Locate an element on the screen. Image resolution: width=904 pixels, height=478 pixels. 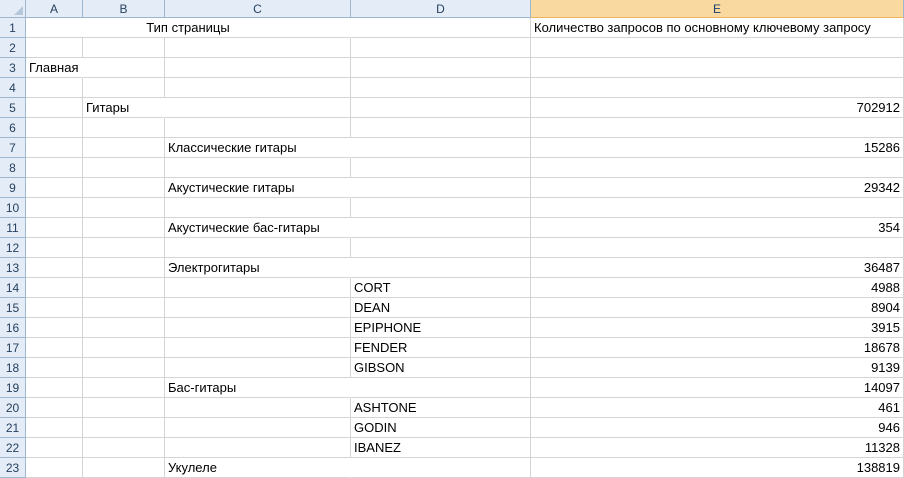
cell-c13: Электрогитары is located at coordinates (258, 268).